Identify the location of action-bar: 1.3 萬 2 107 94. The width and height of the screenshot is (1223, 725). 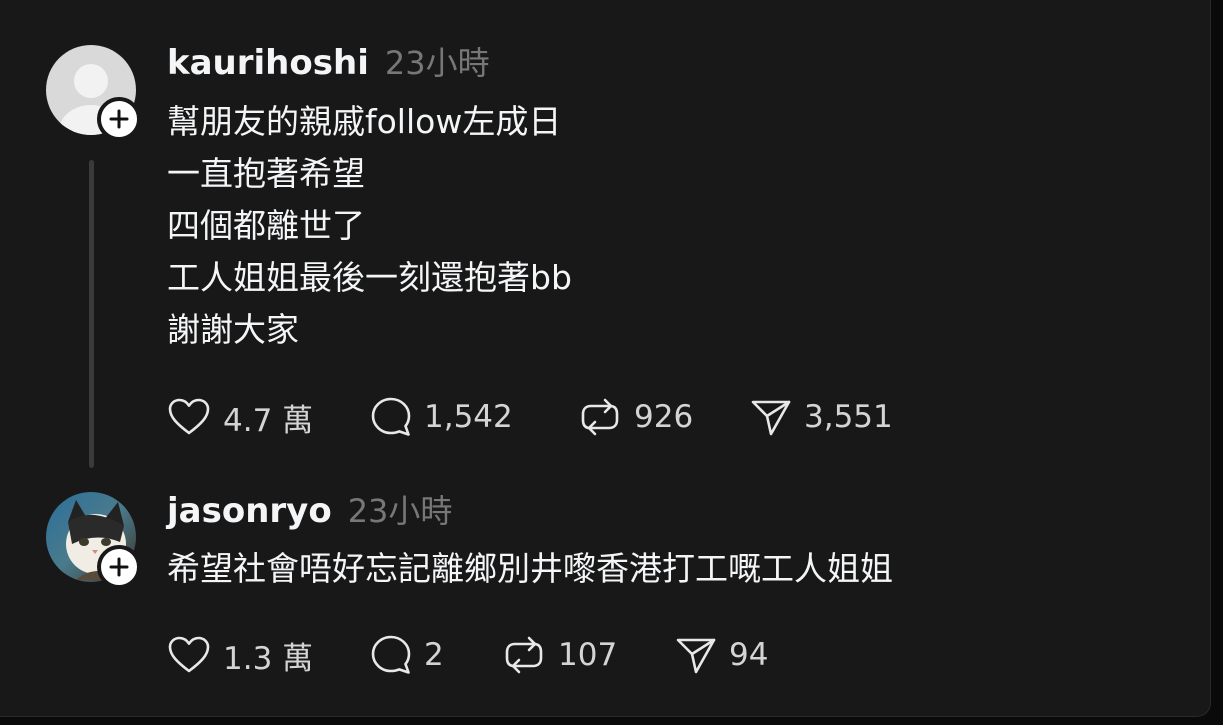
(617, 655).